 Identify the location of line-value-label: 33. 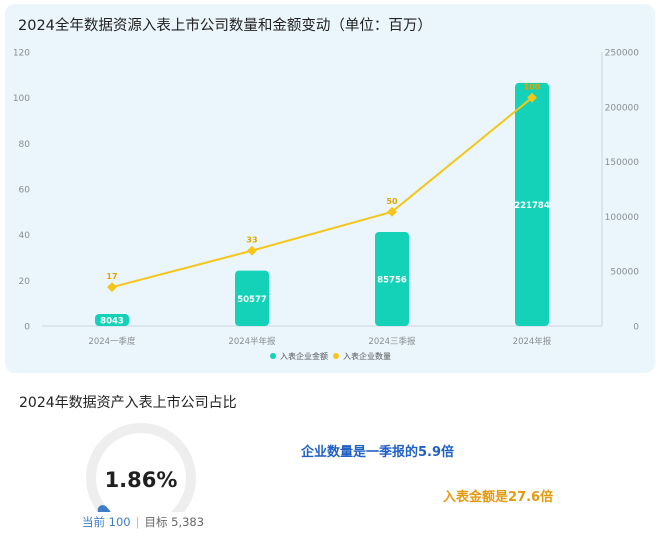
(251, 240).